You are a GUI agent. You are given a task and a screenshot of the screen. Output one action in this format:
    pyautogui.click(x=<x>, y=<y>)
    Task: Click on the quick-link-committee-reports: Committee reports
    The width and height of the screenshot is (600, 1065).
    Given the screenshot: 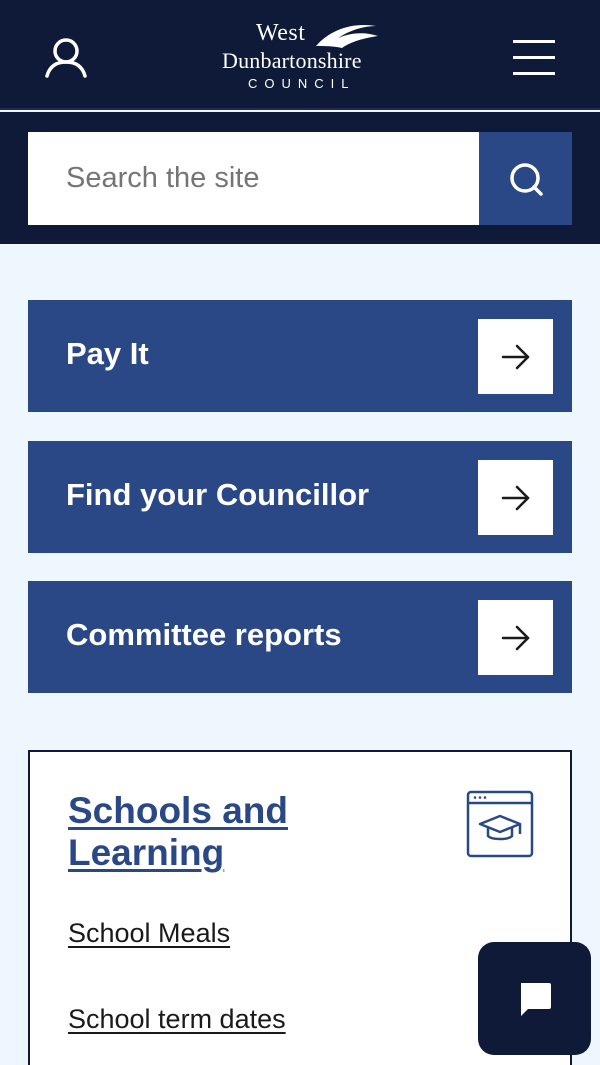 What is the action you would take?
    pyautogui.click(x=300, y=637)
    